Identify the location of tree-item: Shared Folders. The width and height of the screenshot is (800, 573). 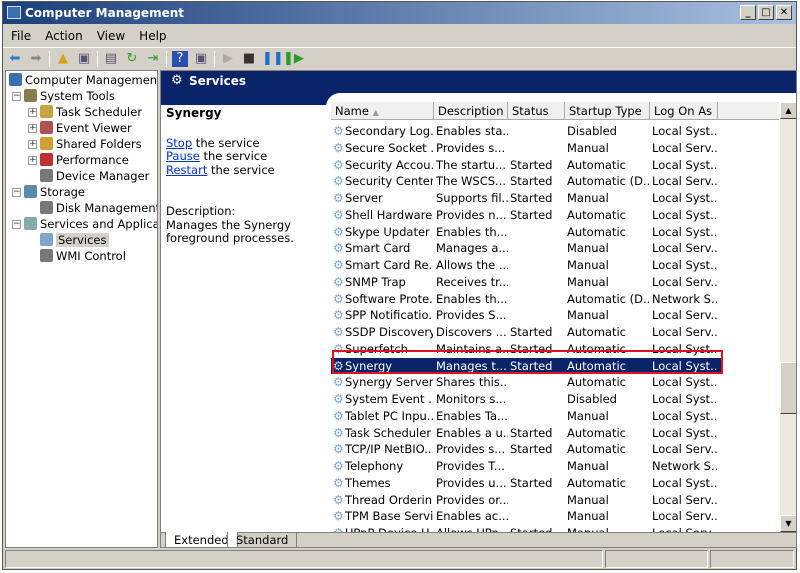
(91, 144).